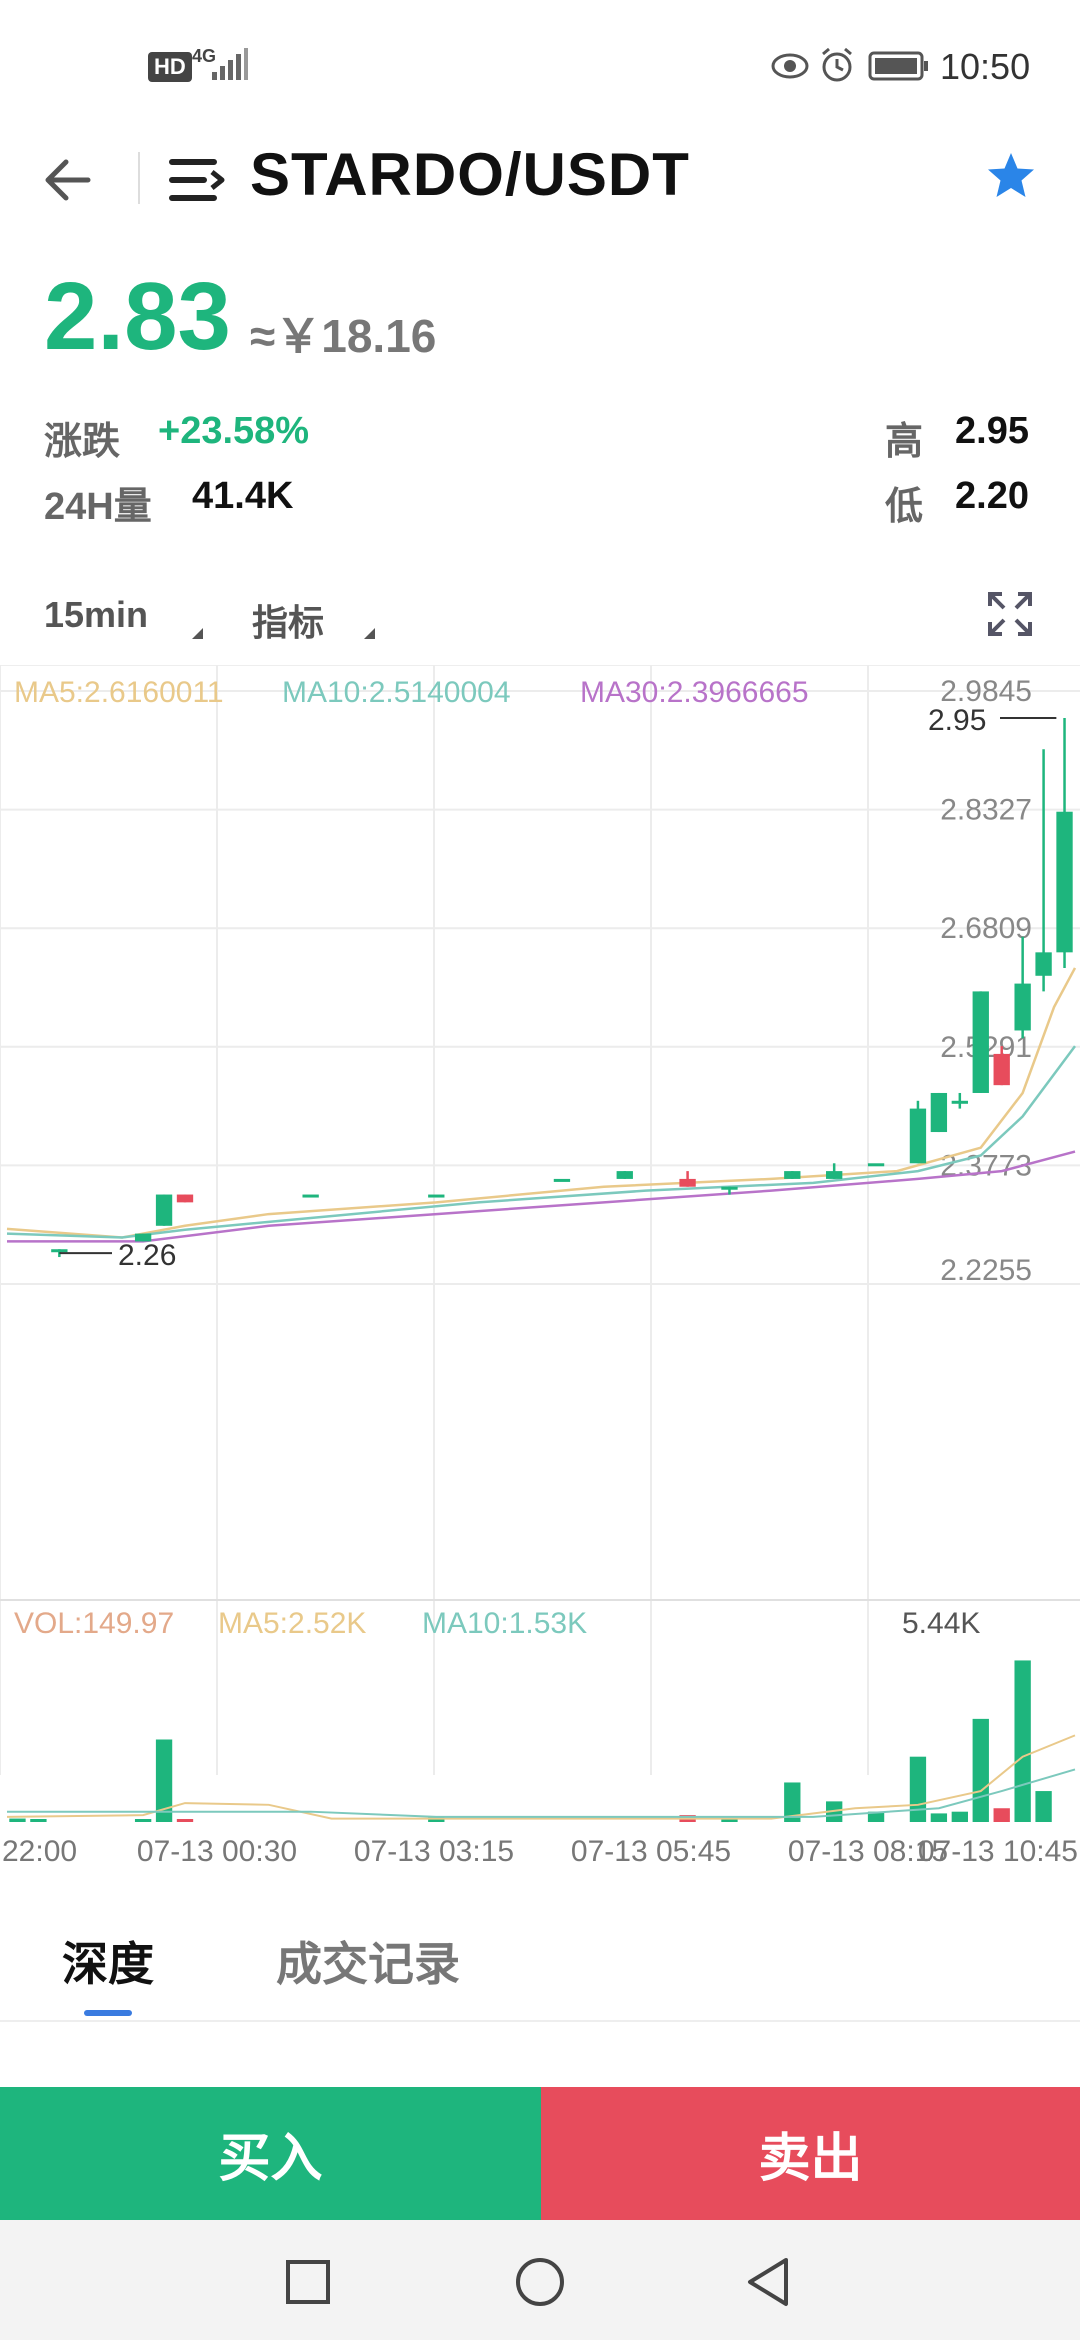 The width and height of the screenshot is (1080, 2340). What do you see at coordinates (651, 1850) in the screenshot?
I see `x-tick-label: 07-13 05:45` at bounding box center [651, 1850].